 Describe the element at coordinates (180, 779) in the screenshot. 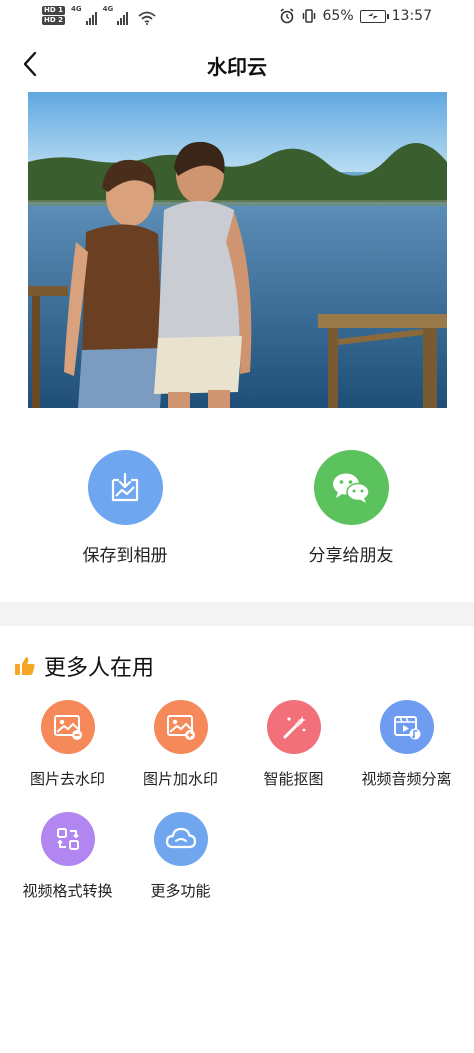

I see `tool-label: 图片加水印` at that location.